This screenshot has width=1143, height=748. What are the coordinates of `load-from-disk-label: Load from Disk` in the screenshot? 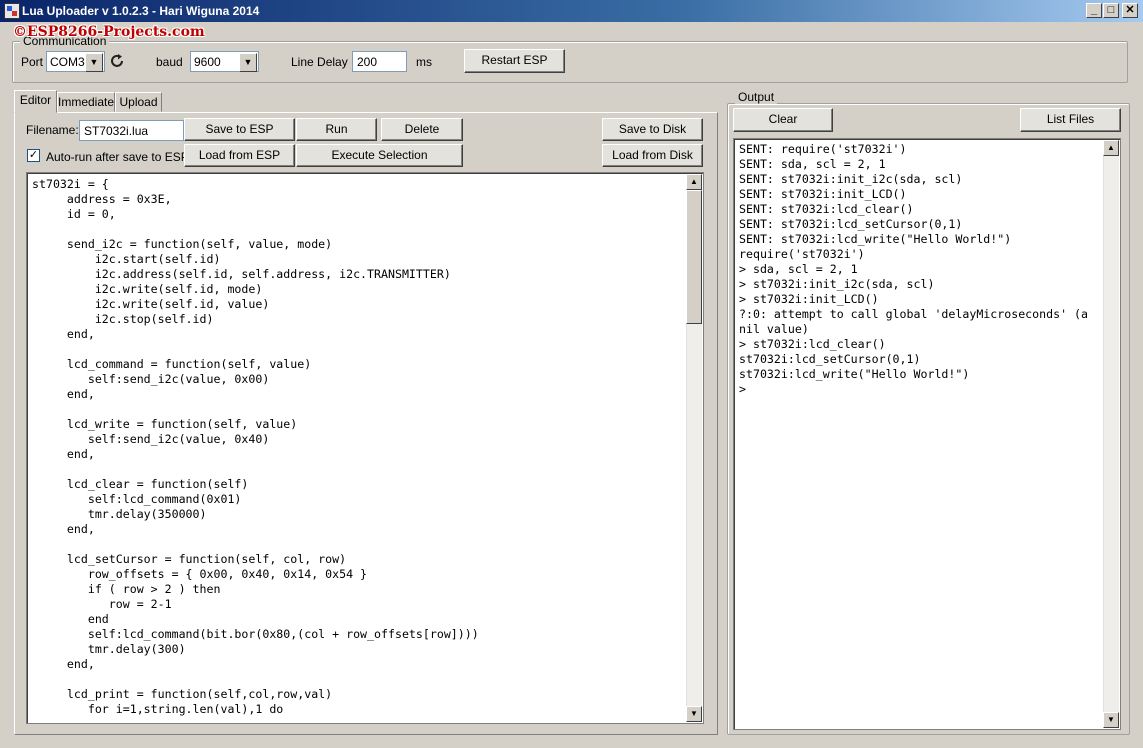 It's located at (652, 155).